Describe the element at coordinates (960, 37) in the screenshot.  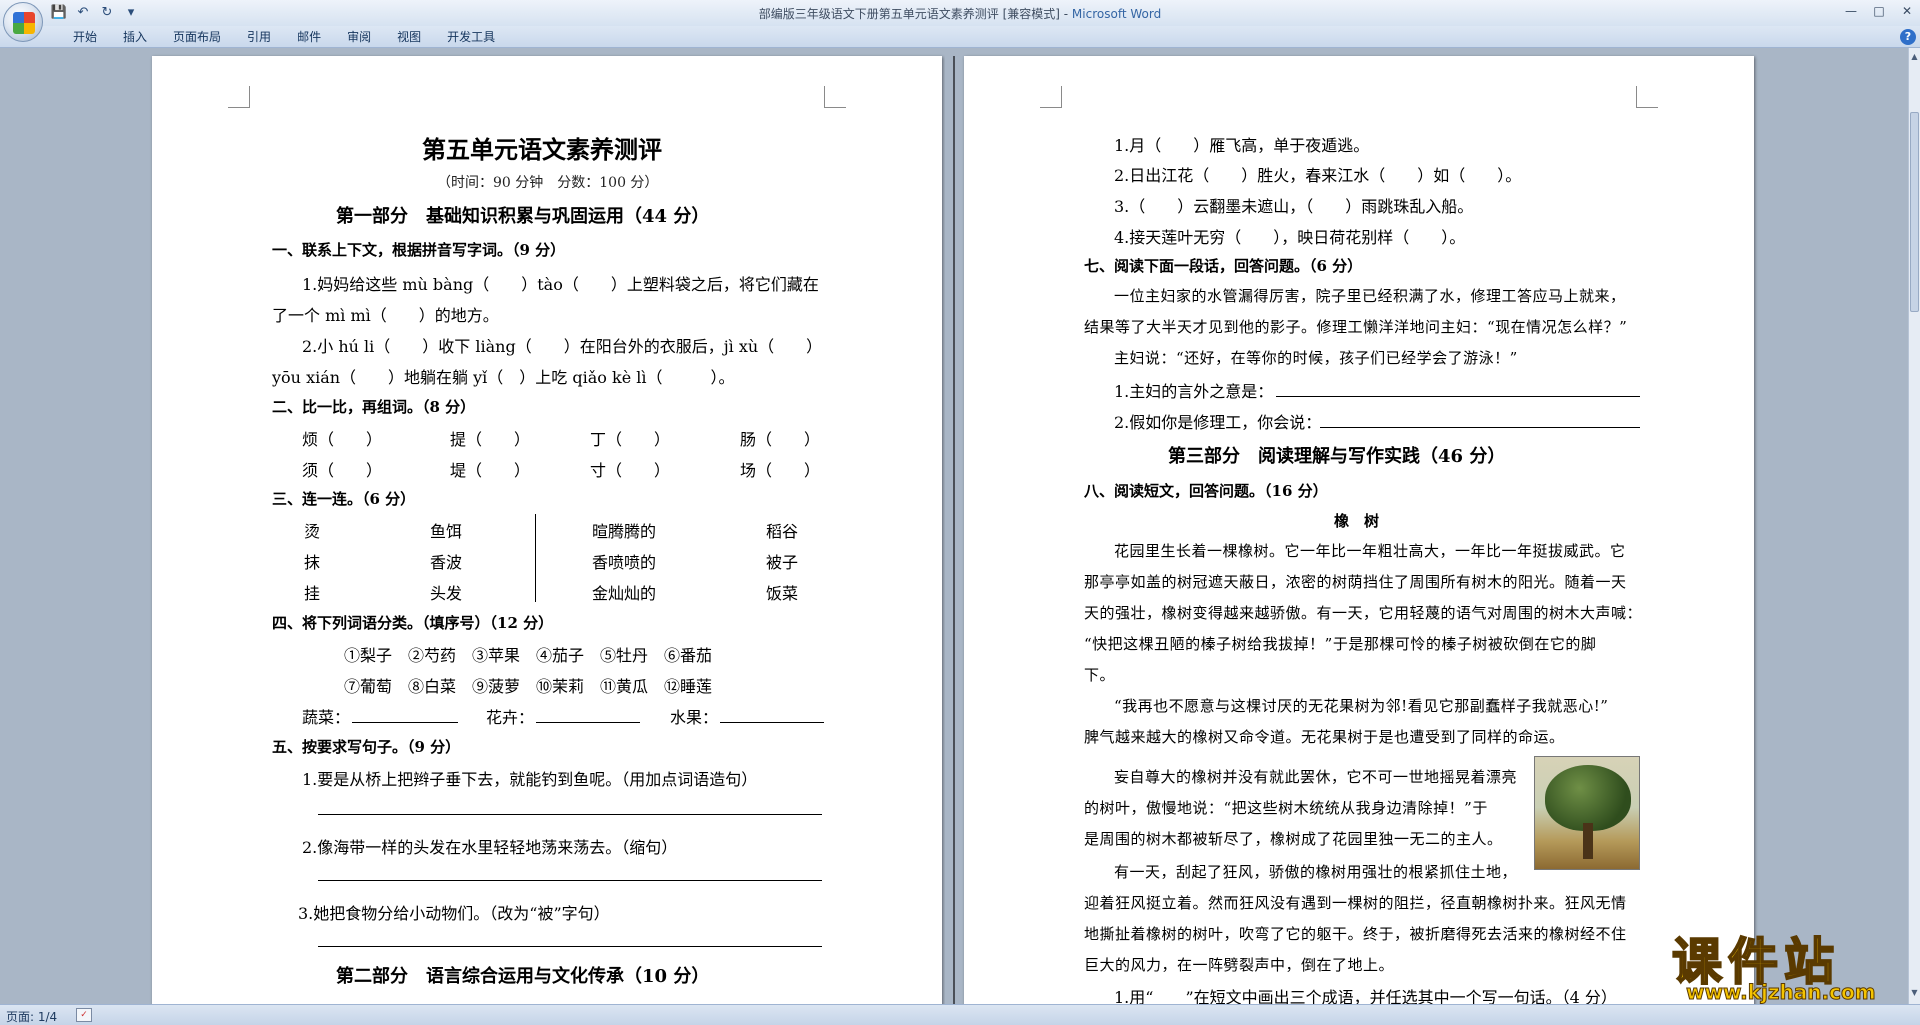
I see `ribbon: 开始 插入 页面布局 引用 邮件 审阅 视图 开发工具 ?` at that location.